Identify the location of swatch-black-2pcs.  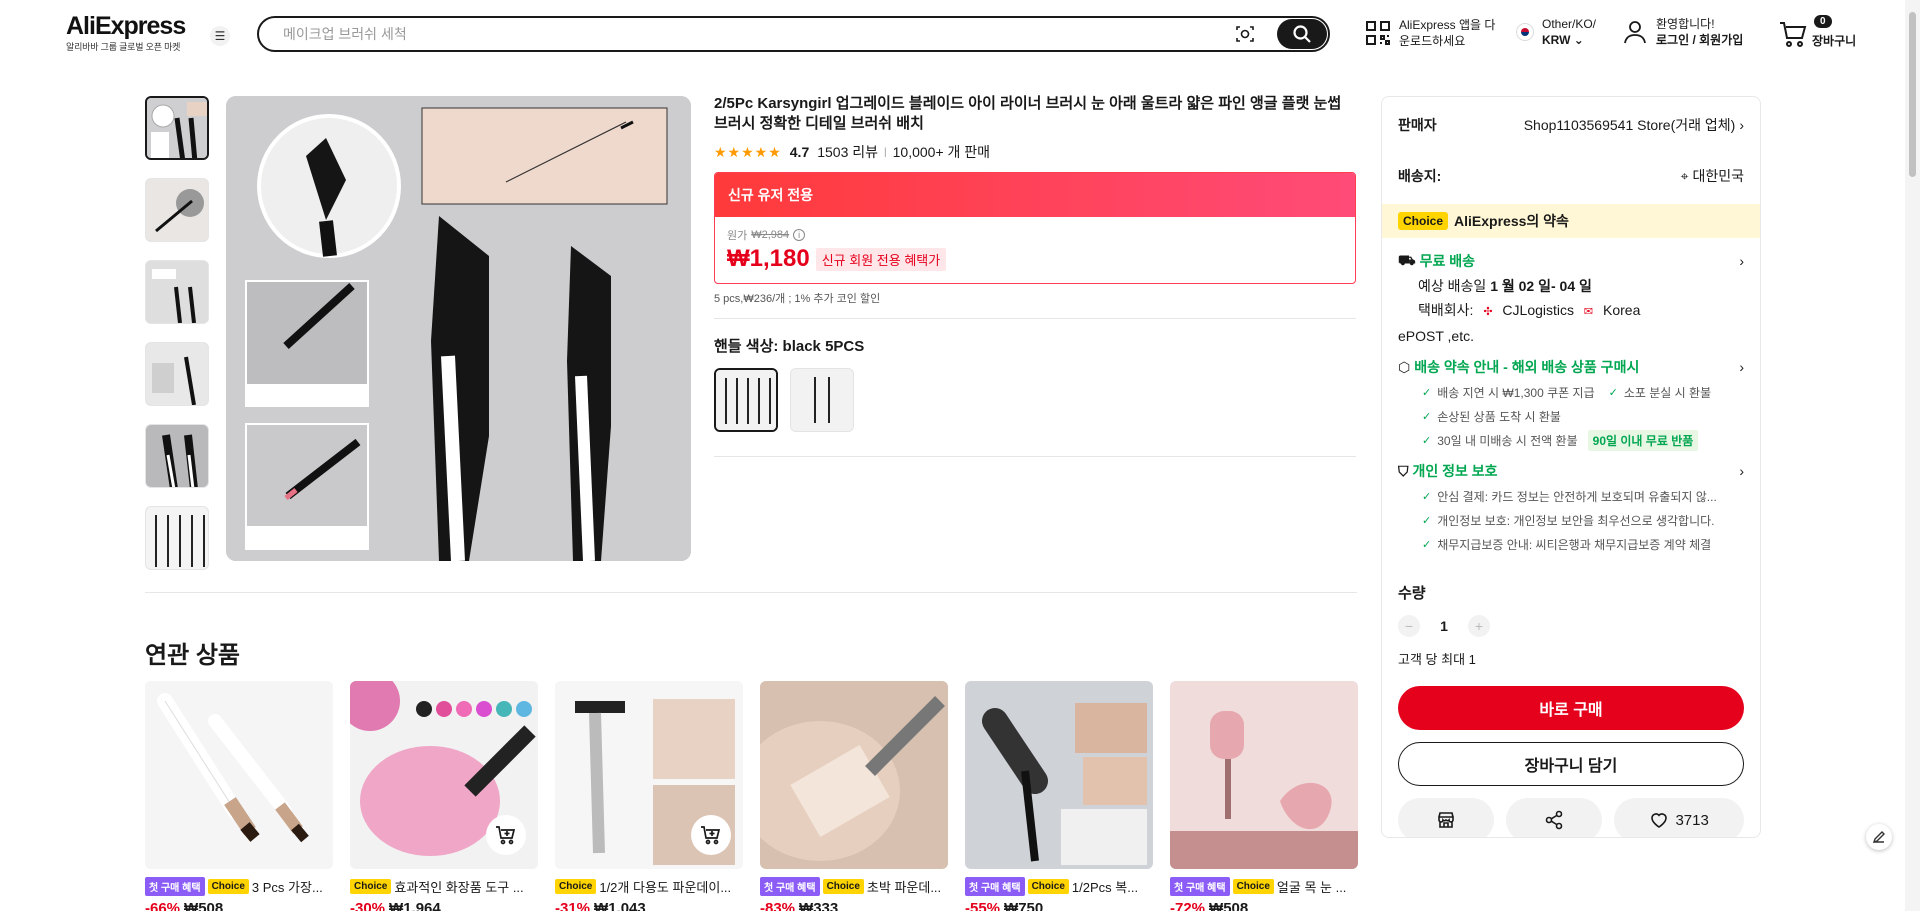
(822, 400).